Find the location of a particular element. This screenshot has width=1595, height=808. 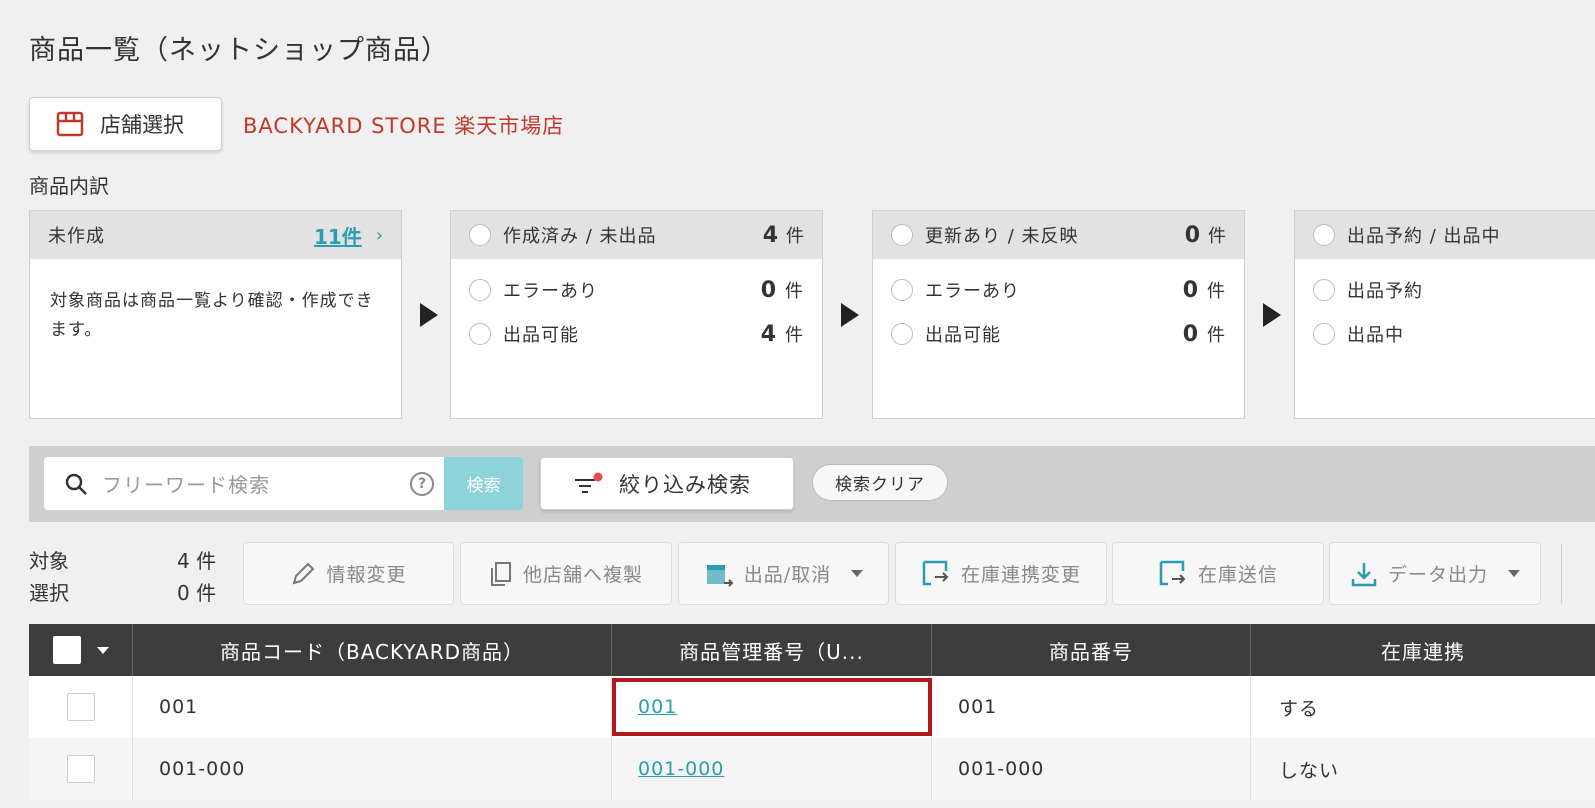

not-created-count-link: 11件 is located at coordinates (338, 235).